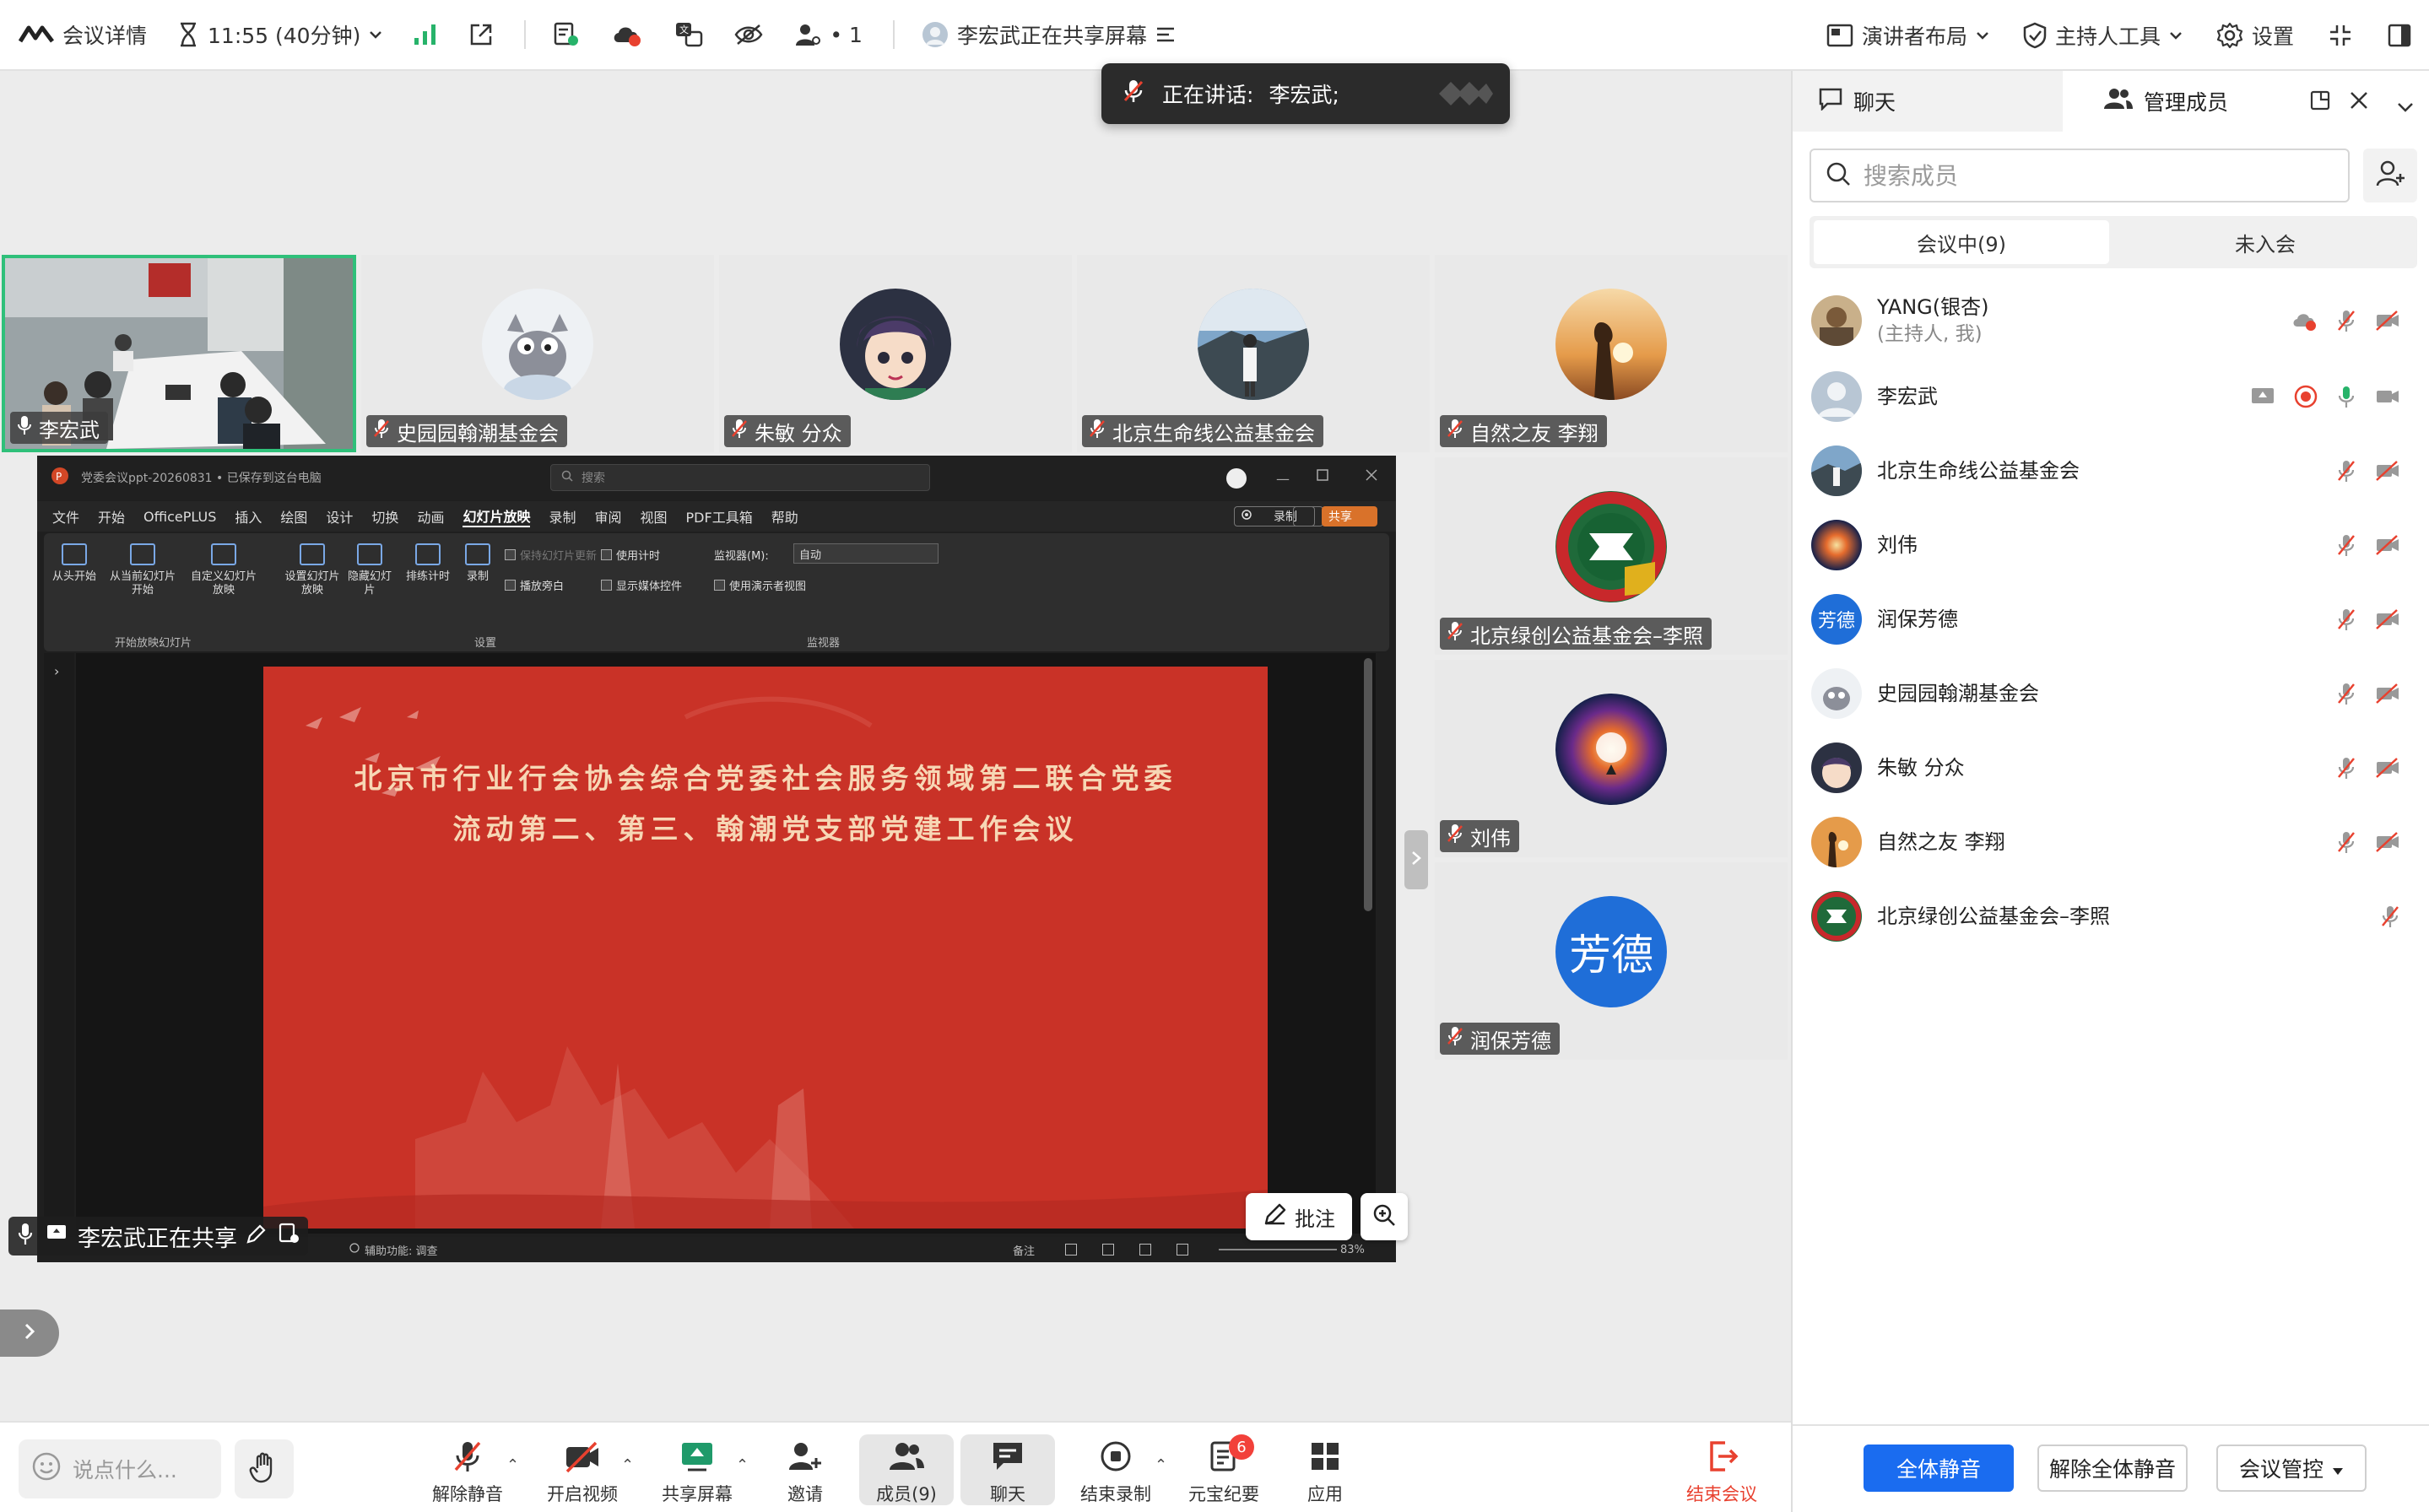  What do you see at coordinates (2359, 102) in the screenshot?
I see `close-icon` at bounding box center [2359, 102].